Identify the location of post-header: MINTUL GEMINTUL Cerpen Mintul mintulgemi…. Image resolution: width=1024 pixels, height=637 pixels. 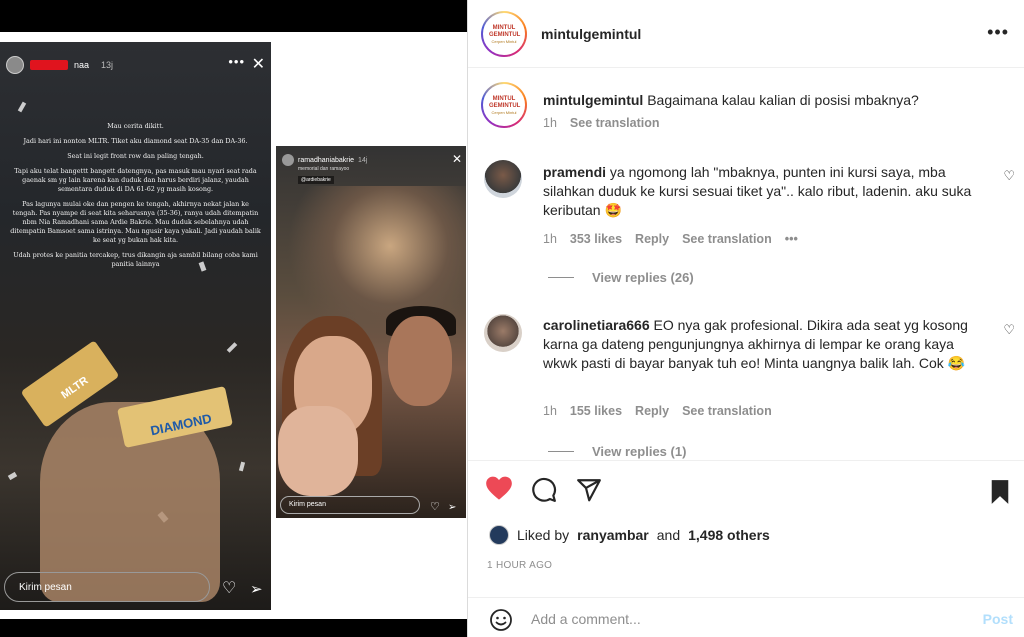
(746, 34).